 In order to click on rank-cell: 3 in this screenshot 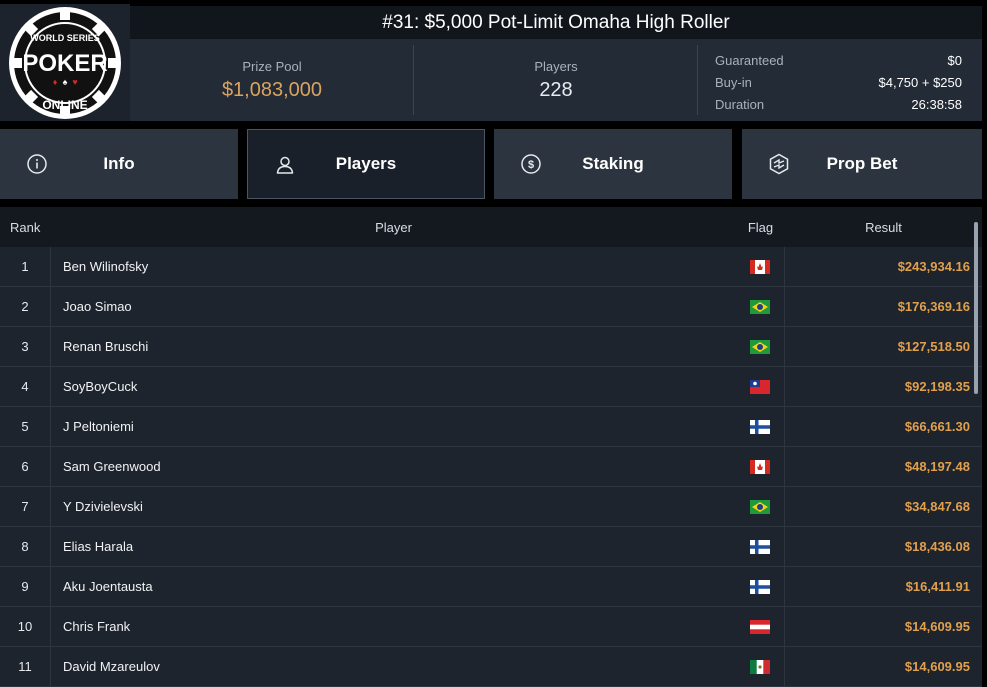, I will do `click(25, 346)`.